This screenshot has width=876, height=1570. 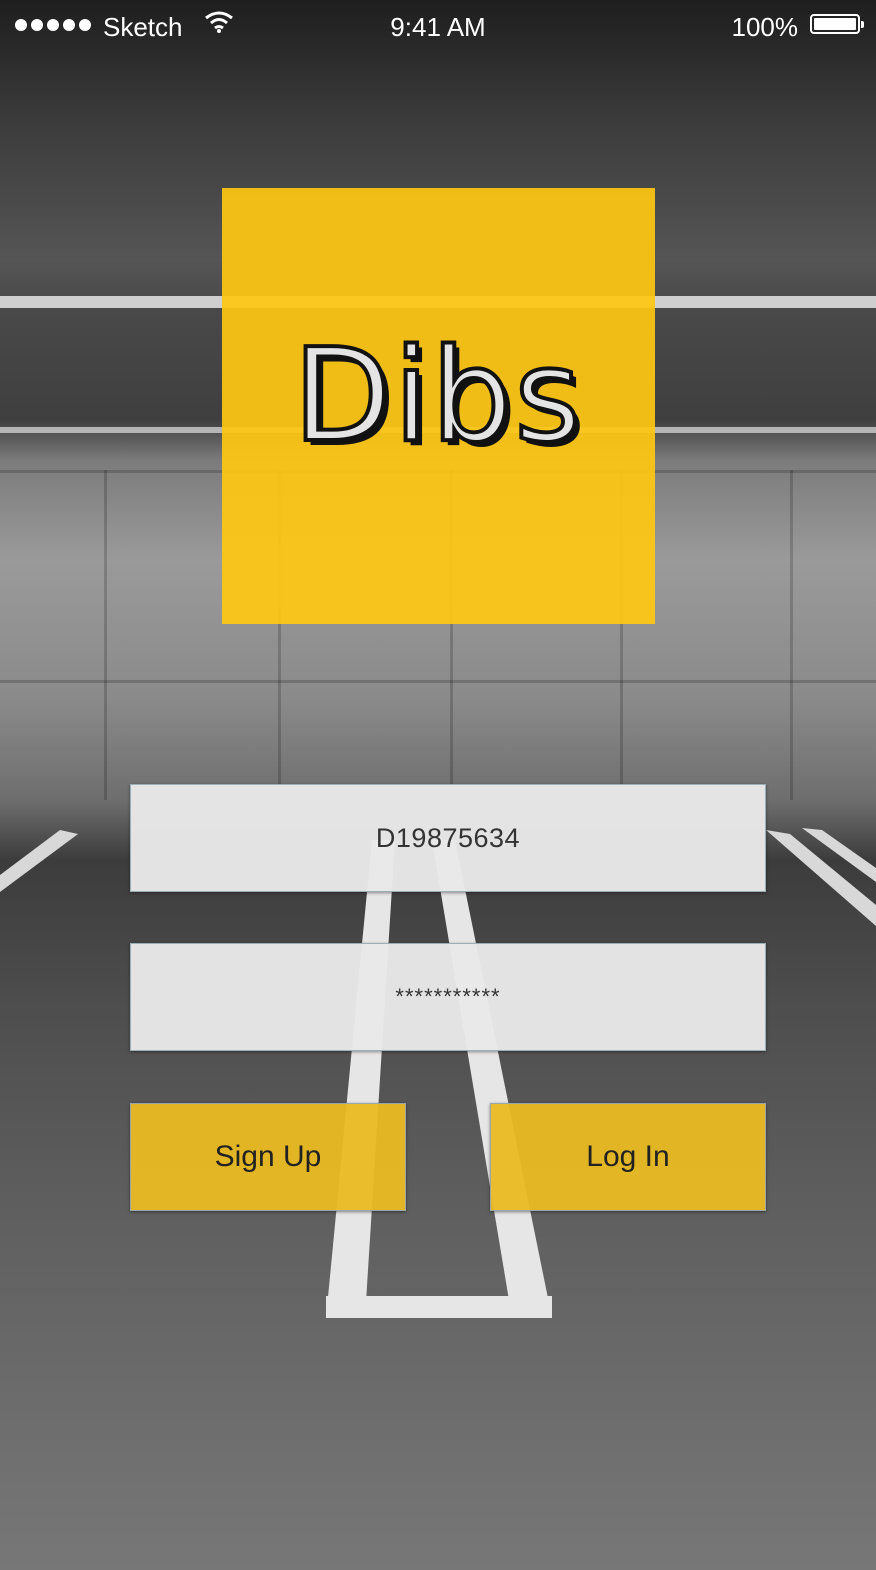 What do you see at coordinates (628, 1157) in the screenshot?
I see `log-in-button: Log In` at bounding box center [628, 1157].